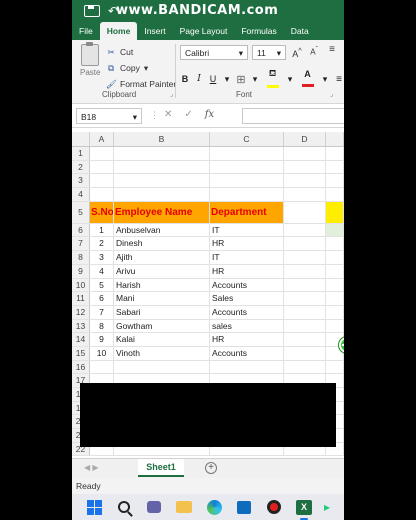 The height and width of the screenshot is (520, 416). Describe the element at coordinates (102, 271) in the screenshot. I see `sno-cell: 4` at that location.